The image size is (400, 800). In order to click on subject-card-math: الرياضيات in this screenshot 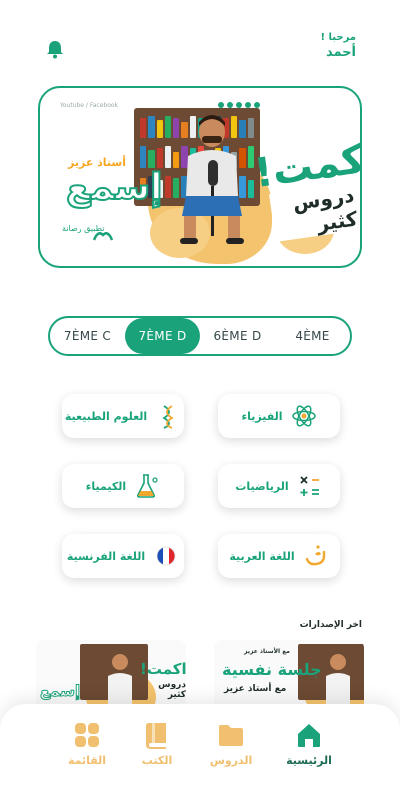, I will do `click(279, 486)`.